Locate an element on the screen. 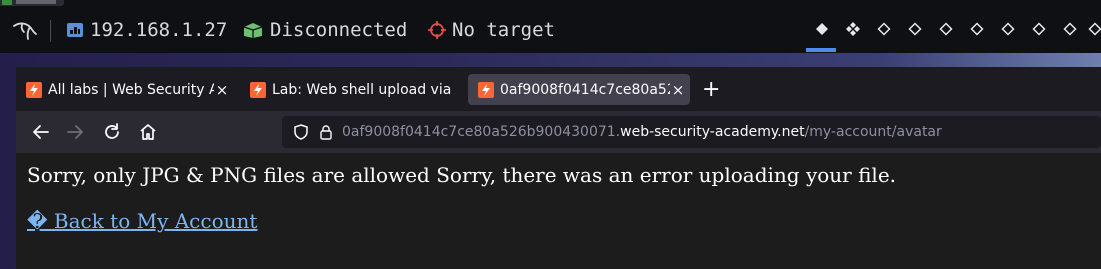 This screenshot has width=1101, height=269. tab-active-page: 0af9008f0414c7ce80a52 × is located at coordinates (579, 89).